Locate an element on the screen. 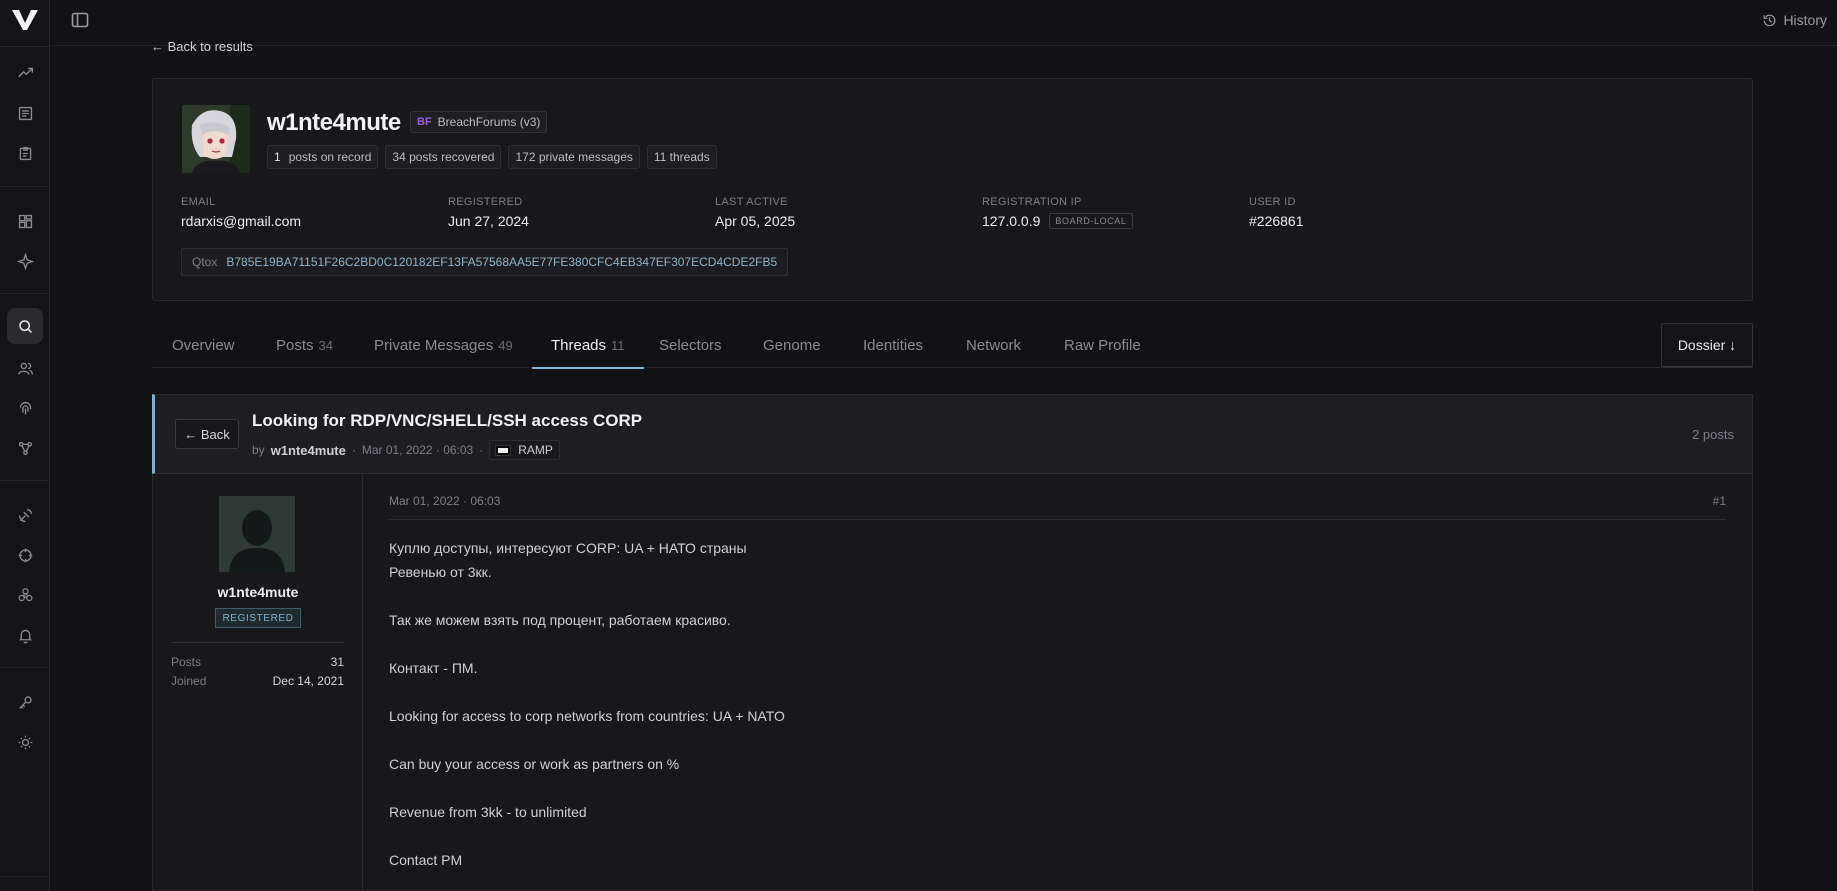 This screenshot has width=1837, height=891. email-label: EMAIL is located at coordinates (198, 202).